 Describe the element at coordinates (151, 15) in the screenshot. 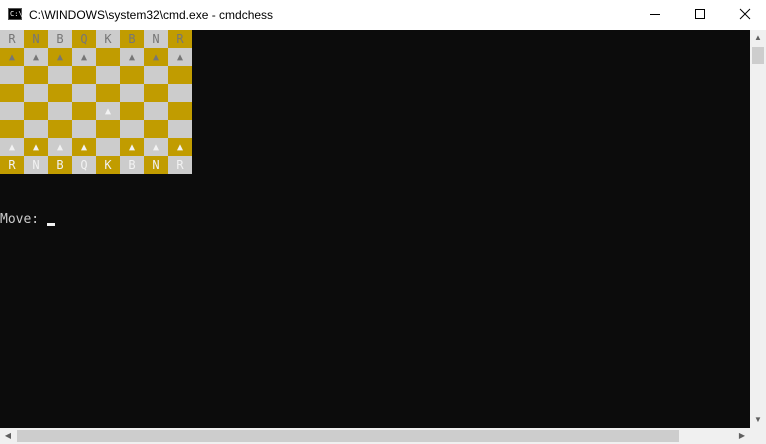

I see `window-title: C:\WINDOWS\system32\cmd.exe - cmdchess` at that location.